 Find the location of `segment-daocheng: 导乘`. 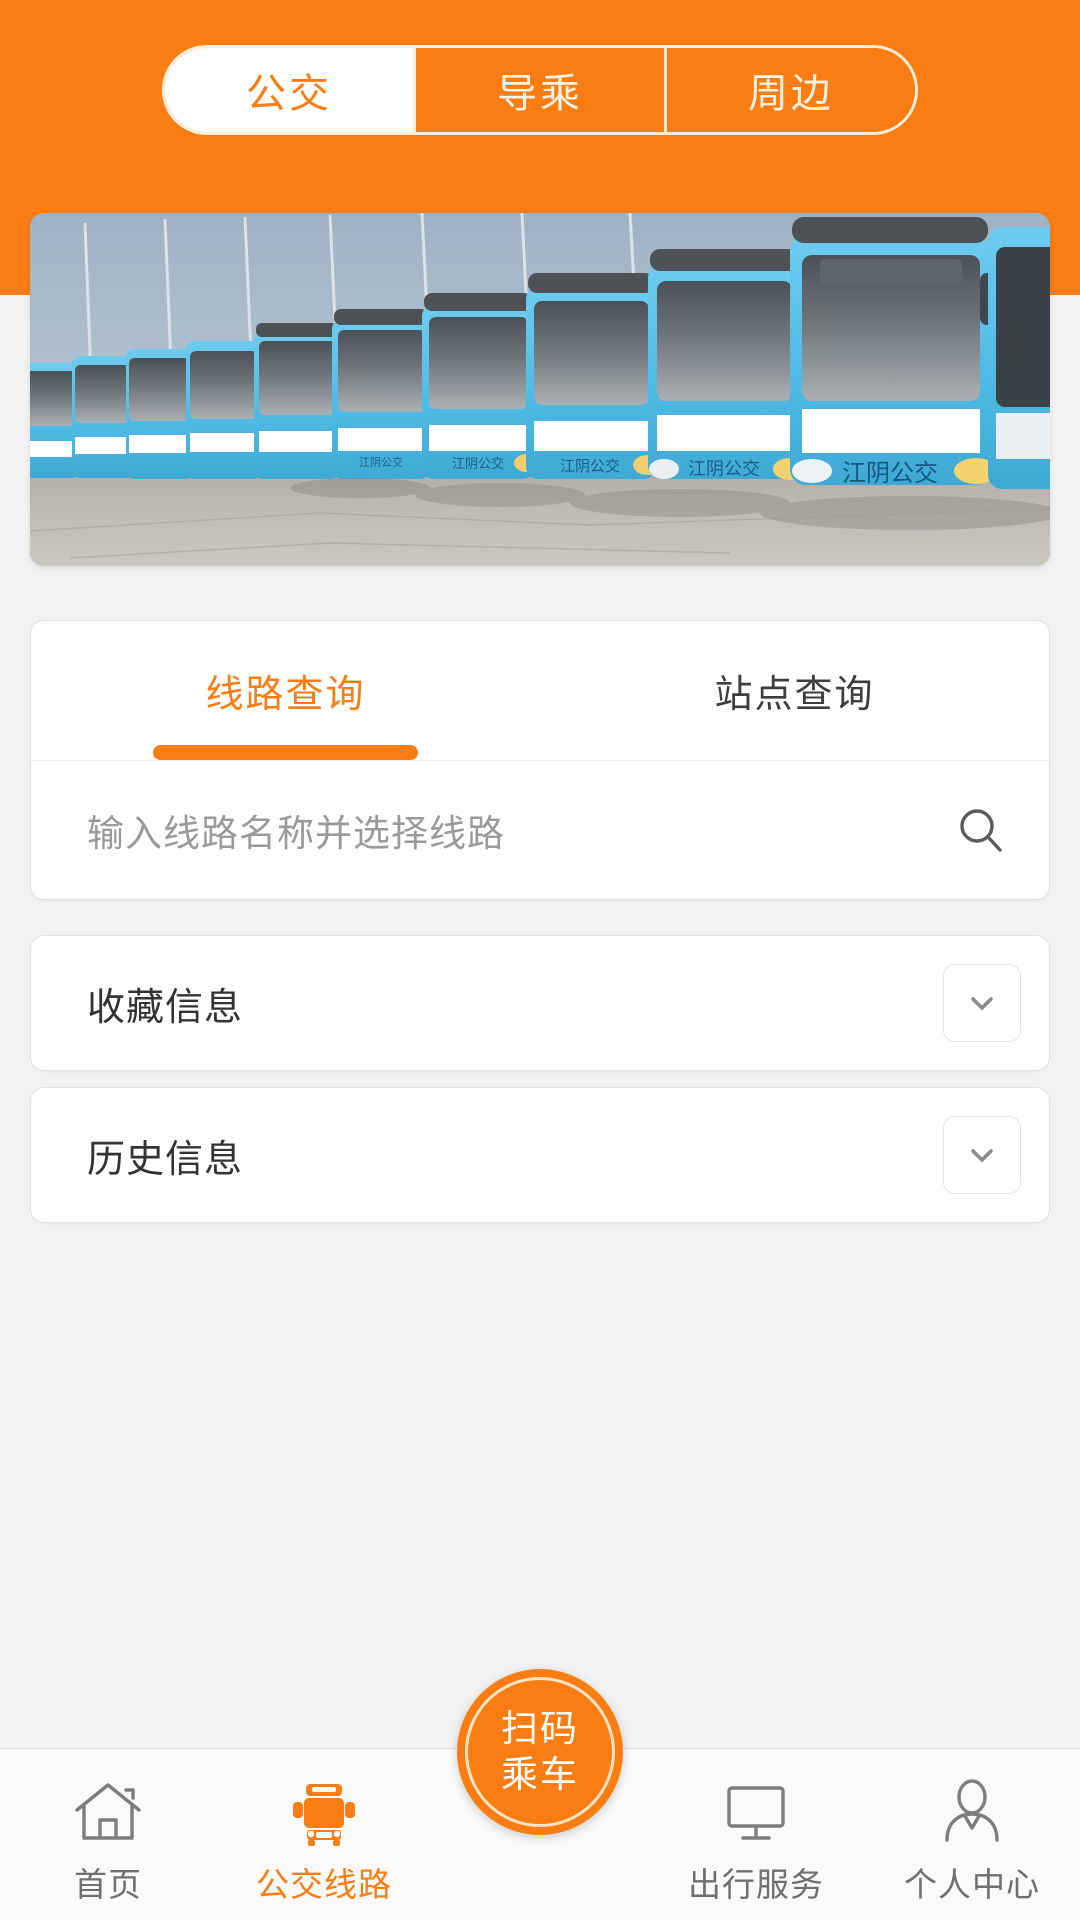

segment-daocheng: 导乘 is located at coordinates (541, 90).